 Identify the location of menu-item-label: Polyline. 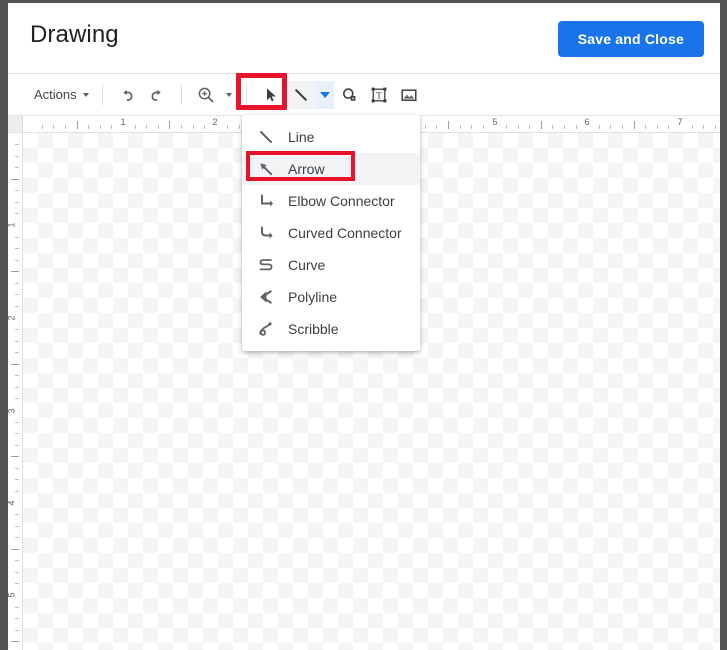
(313, 297).